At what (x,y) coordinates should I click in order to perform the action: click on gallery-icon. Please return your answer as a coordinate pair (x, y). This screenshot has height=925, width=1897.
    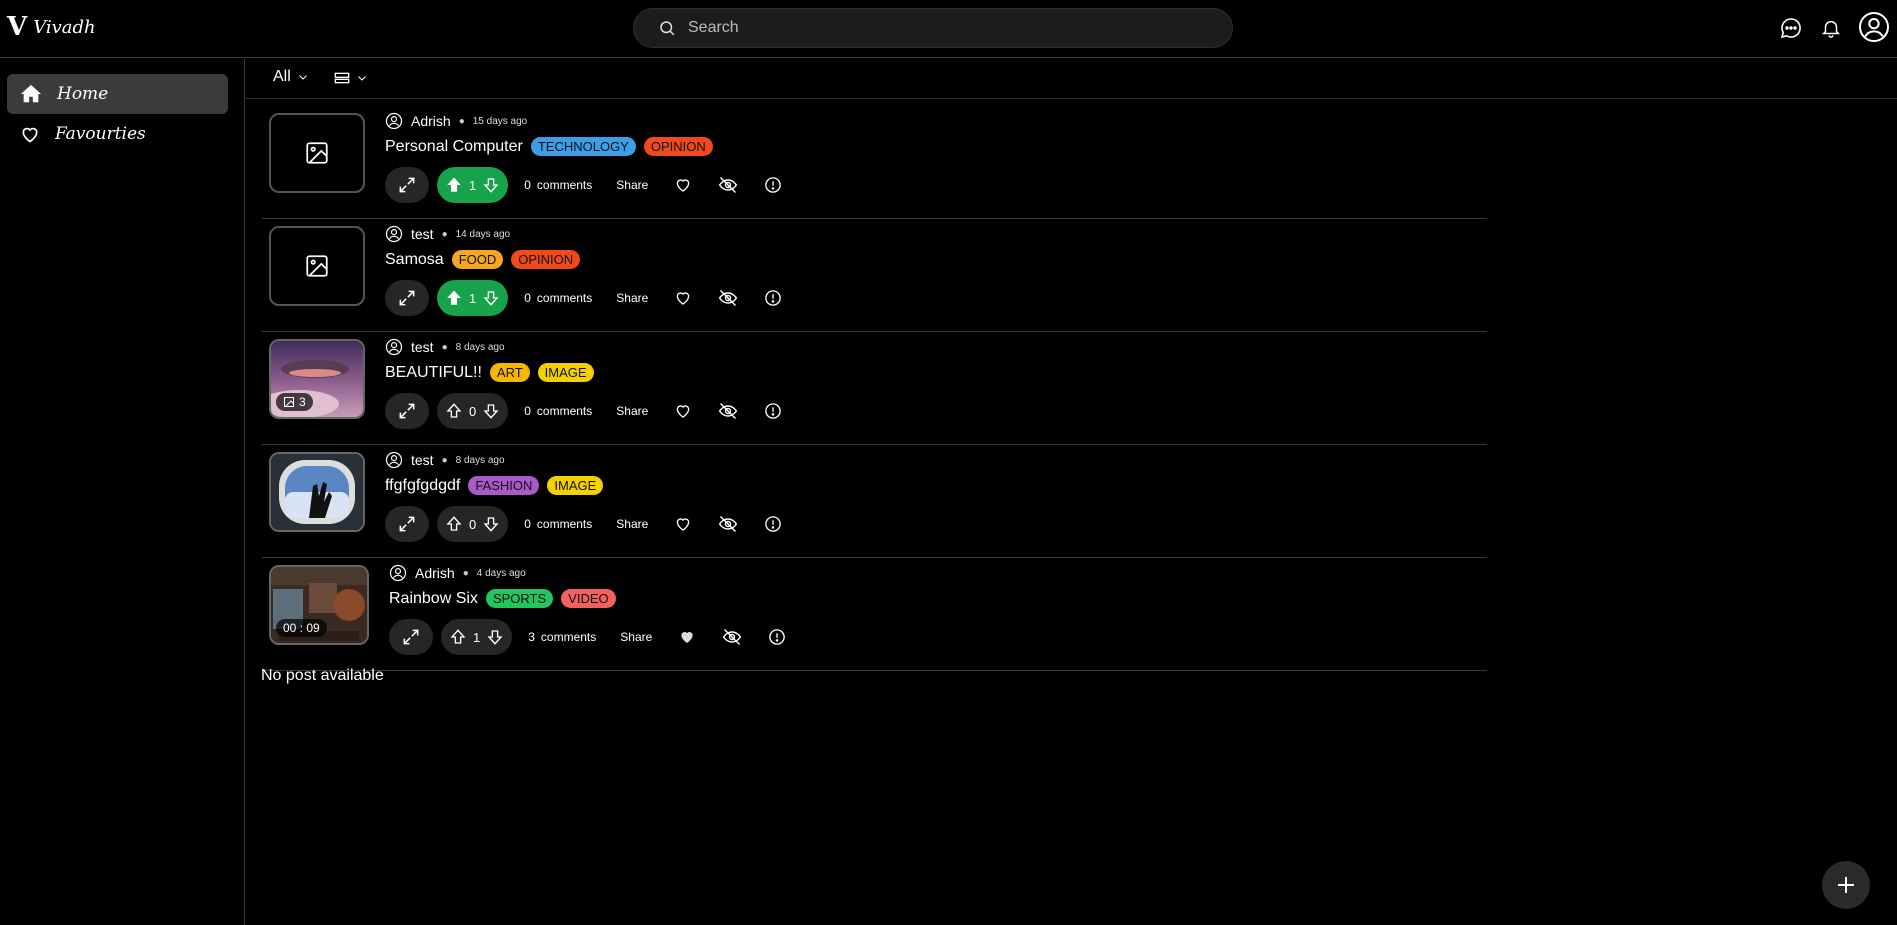
    Looking at the image, I should click on (289, 402).